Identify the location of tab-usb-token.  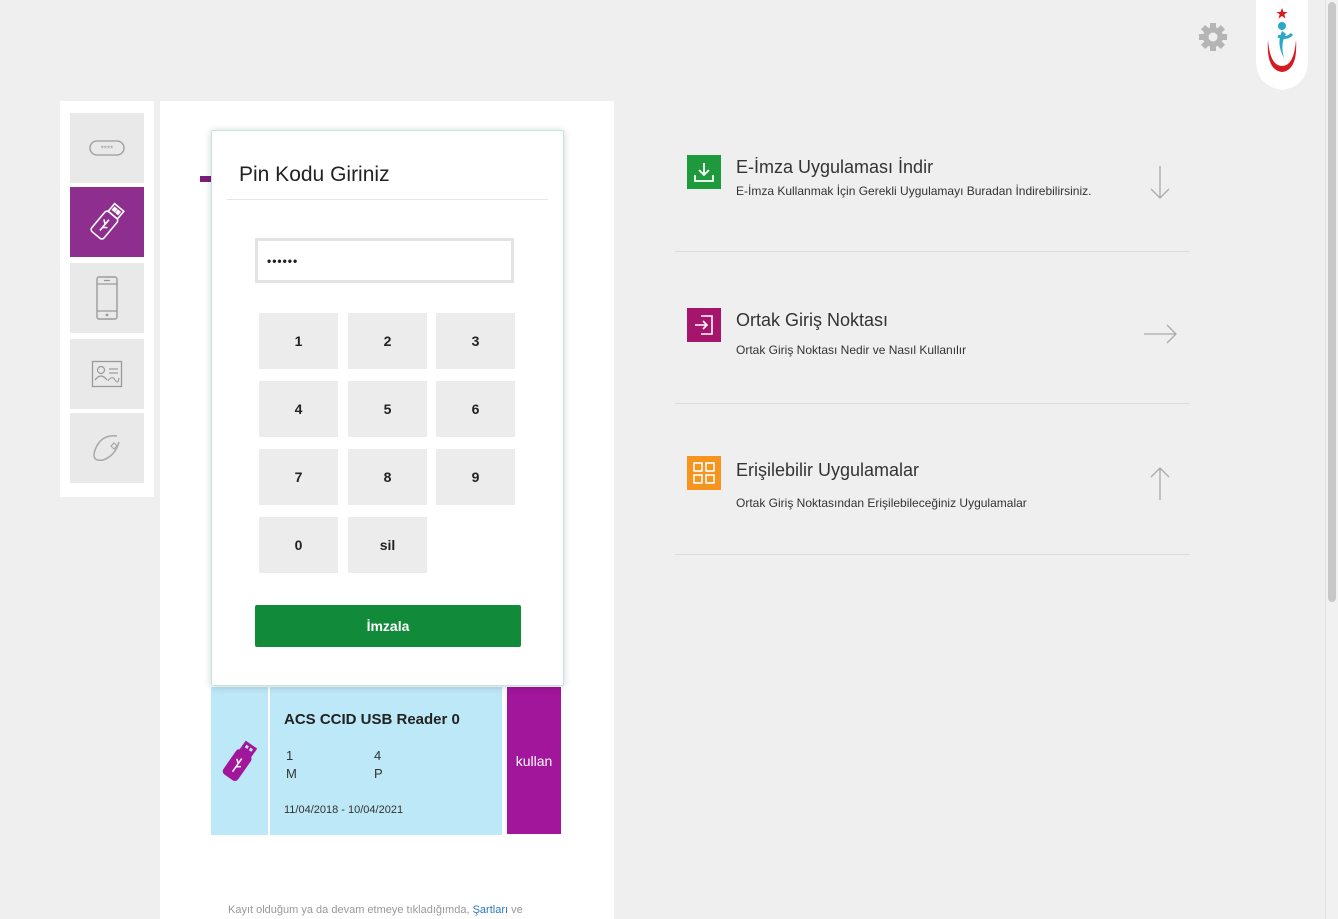
(107, 222).